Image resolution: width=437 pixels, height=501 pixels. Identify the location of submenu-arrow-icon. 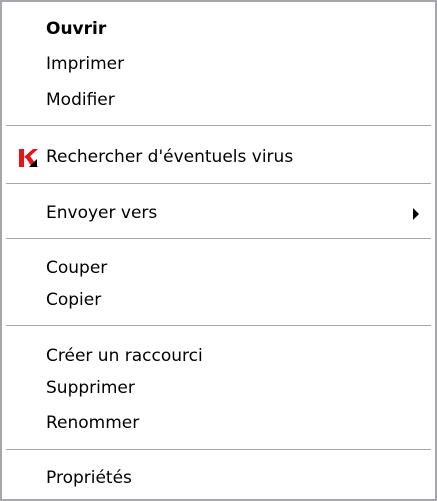
(416, 214).